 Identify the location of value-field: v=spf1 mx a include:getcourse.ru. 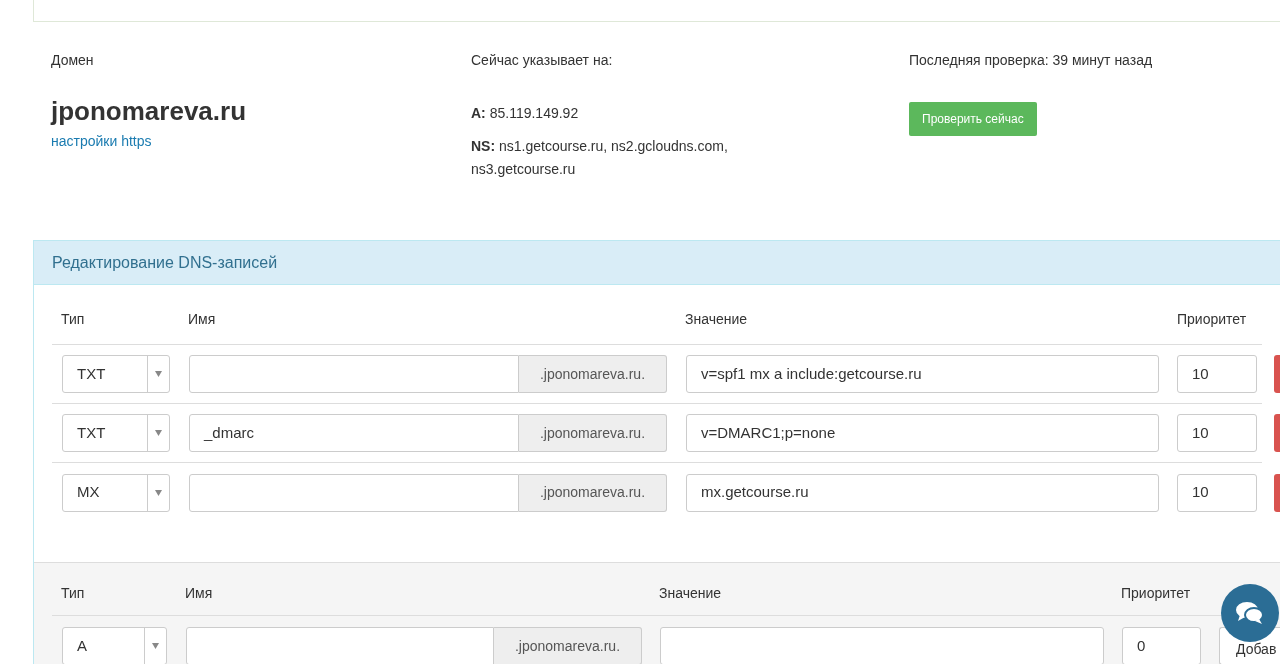
(922, 374).